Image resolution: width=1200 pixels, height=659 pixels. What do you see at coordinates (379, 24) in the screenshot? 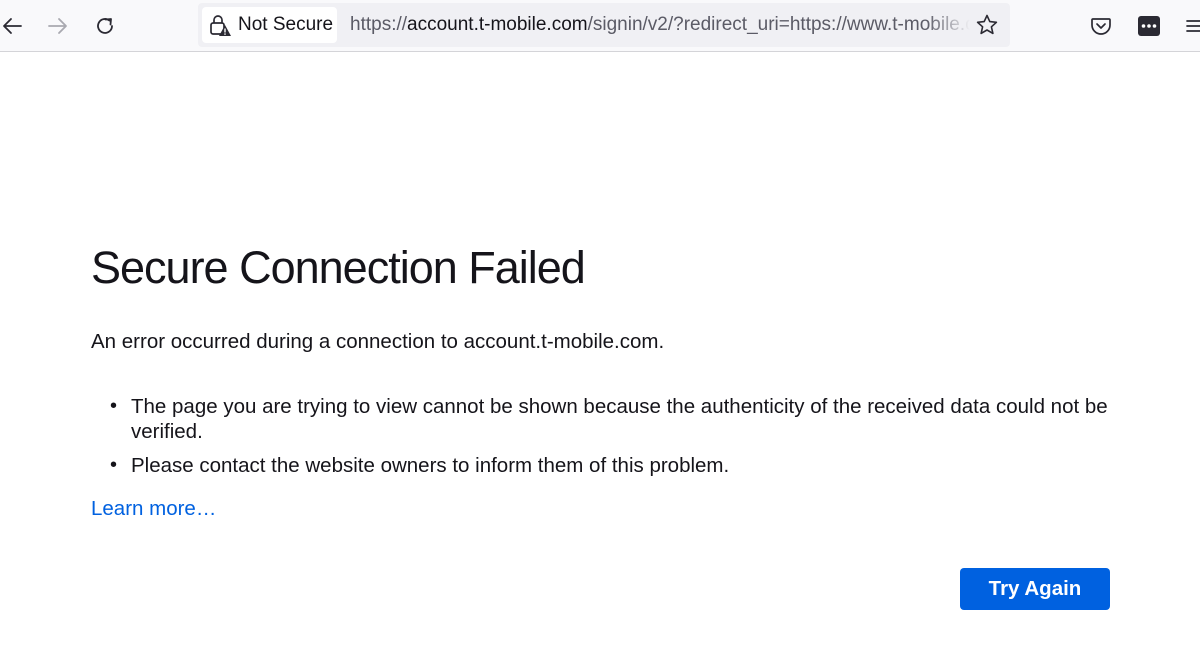
I see `url-prefix: https://` at bounding box center [379, 24].